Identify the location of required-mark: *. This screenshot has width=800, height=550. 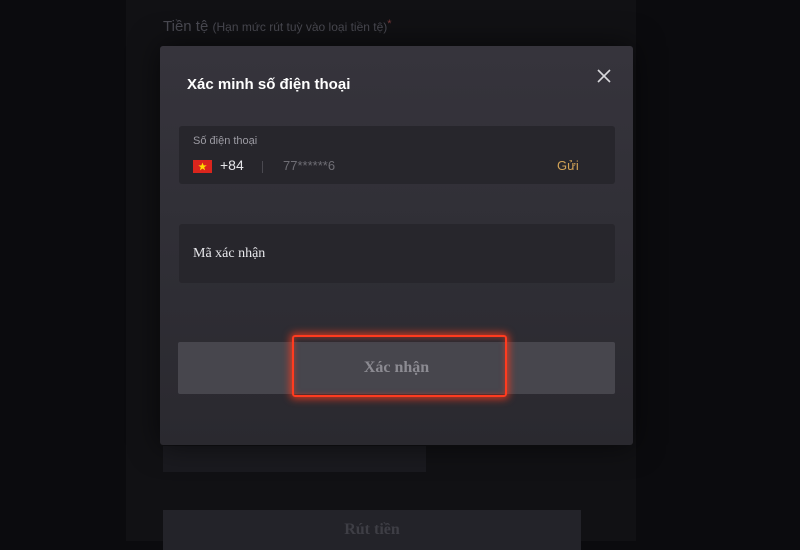
(389, 24).